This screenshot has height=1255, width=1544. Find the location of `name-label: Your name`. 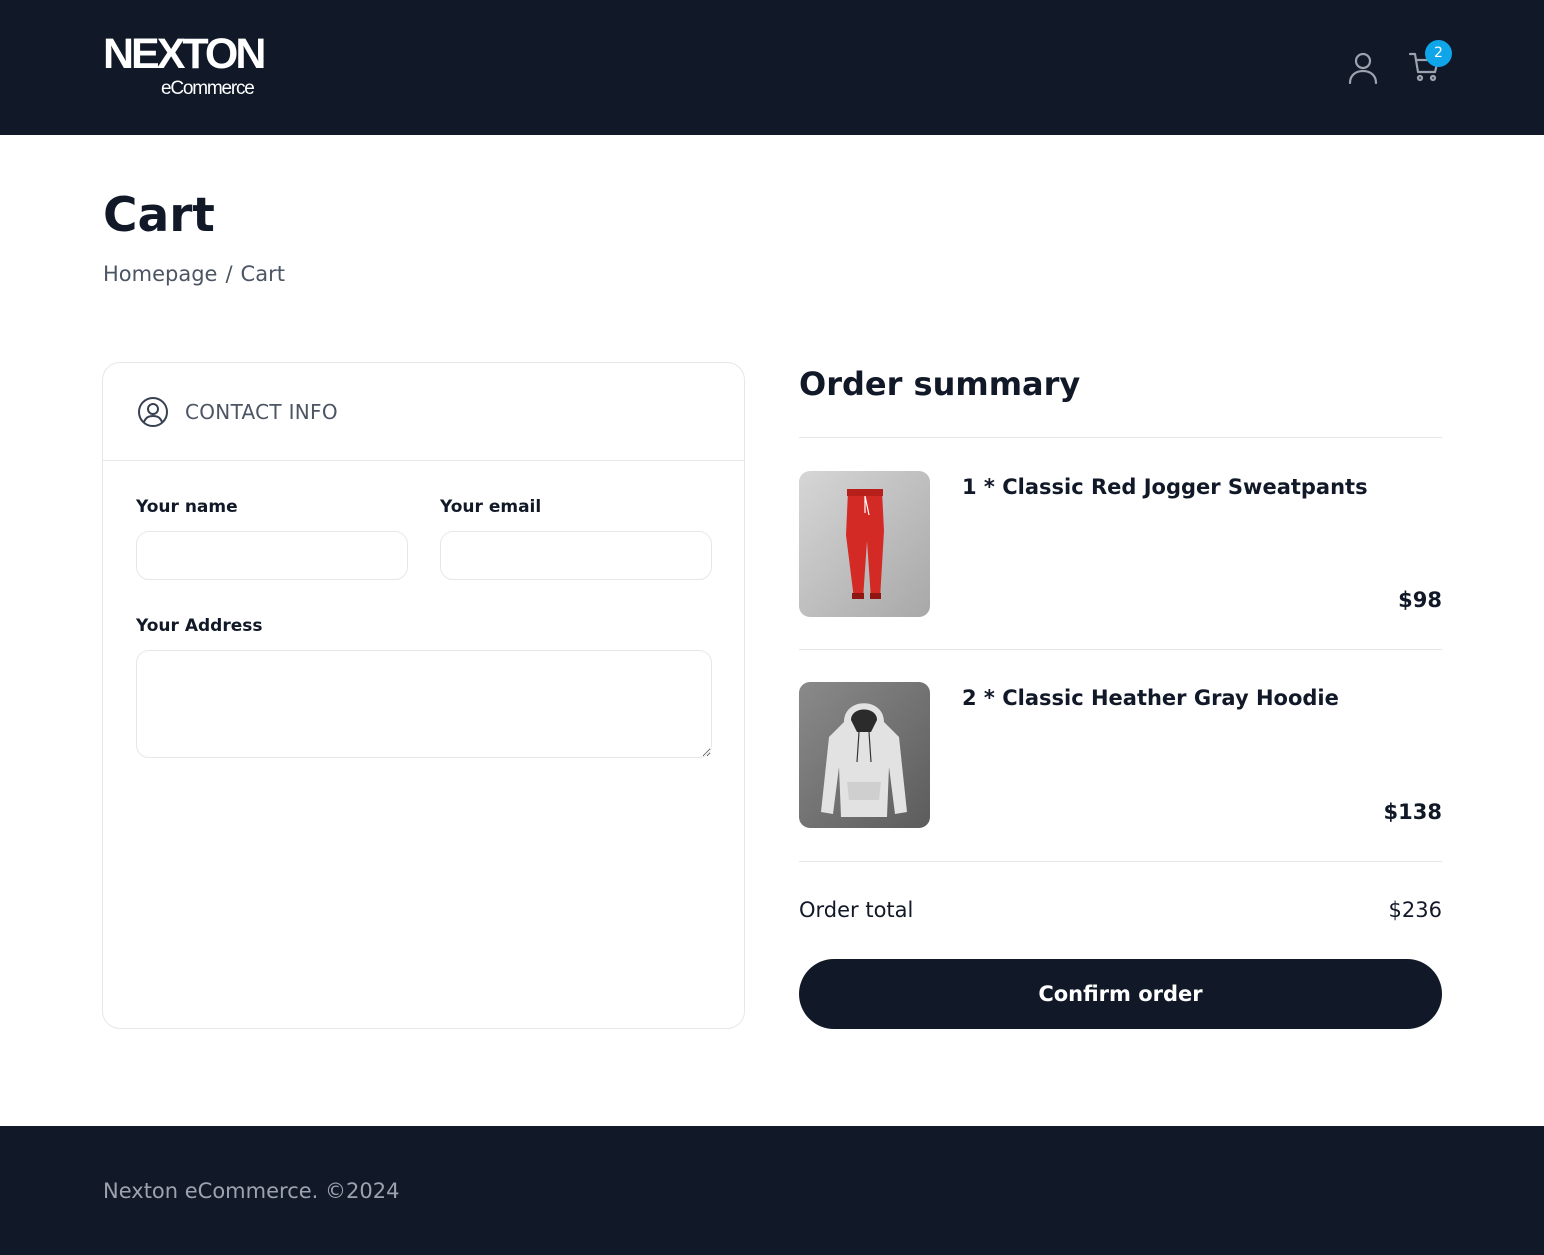

name-label: Your name is located at coordinates (187, 507).